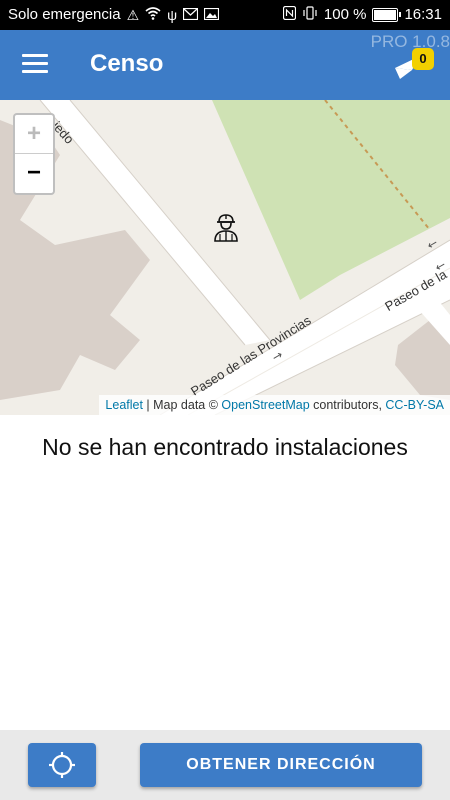 The width and height of the screenshot is (450, 800). I want to click on bottom-bar: OBTENER DIRECCIÓN, so click(225, 765).